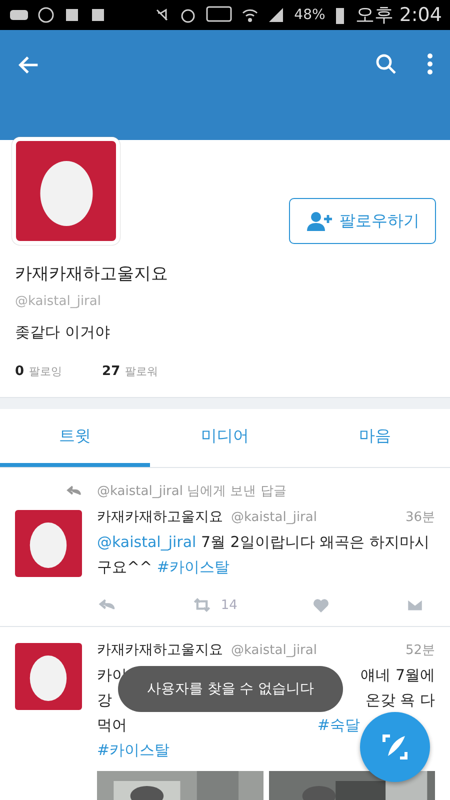 Image resolution: width=450 pixels, height=800 pixels. What do you see at coordinates (263, 555) in the screenshot?
I see `tweet-text: @kaistal_jiral 7월 2일이랍니다 왜곡은 하지마시구요^^ #카이스탈` at bounding box center [263, 555].